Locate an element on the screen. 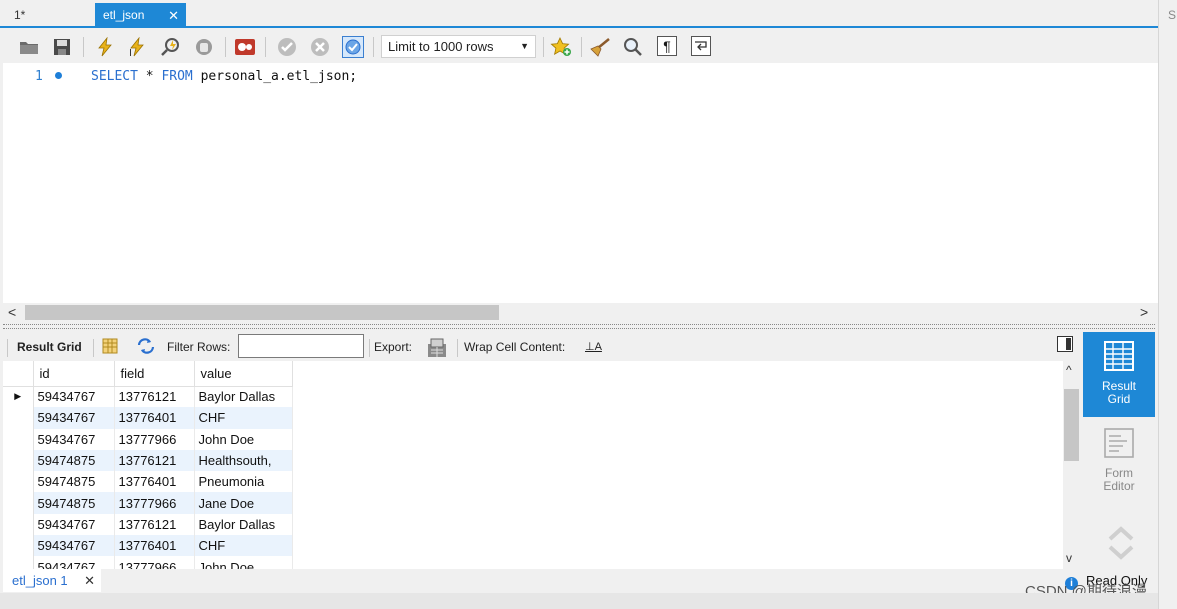 The width and height of the screenshot is (1177, 609). execute-lightning-icon is located at coordinates (105, 47).